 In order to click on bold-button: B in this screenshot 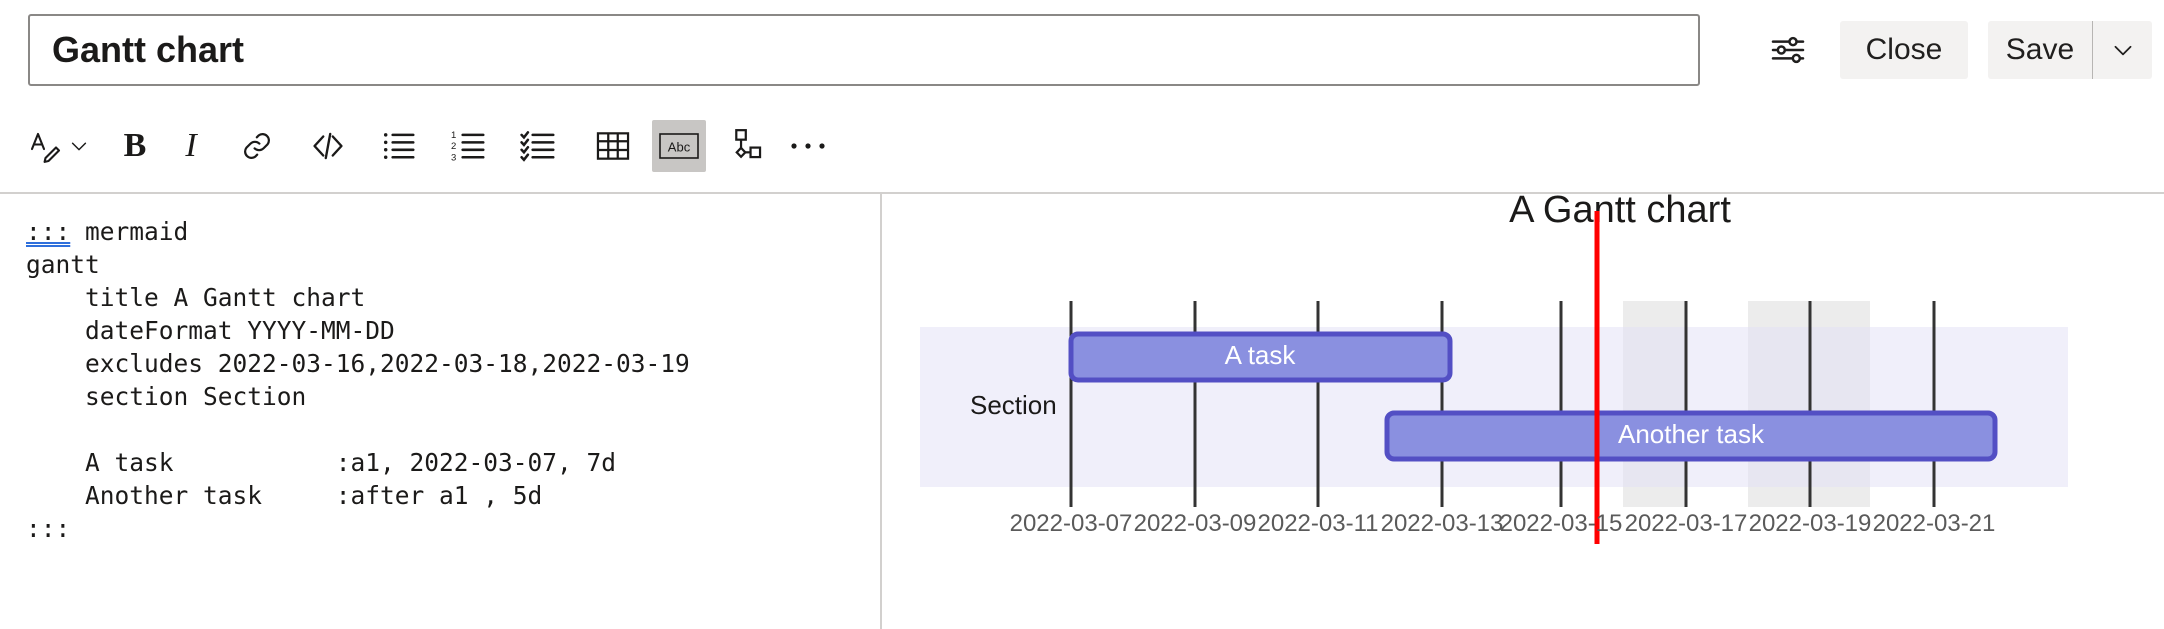, I will do `click(135, 146)`.